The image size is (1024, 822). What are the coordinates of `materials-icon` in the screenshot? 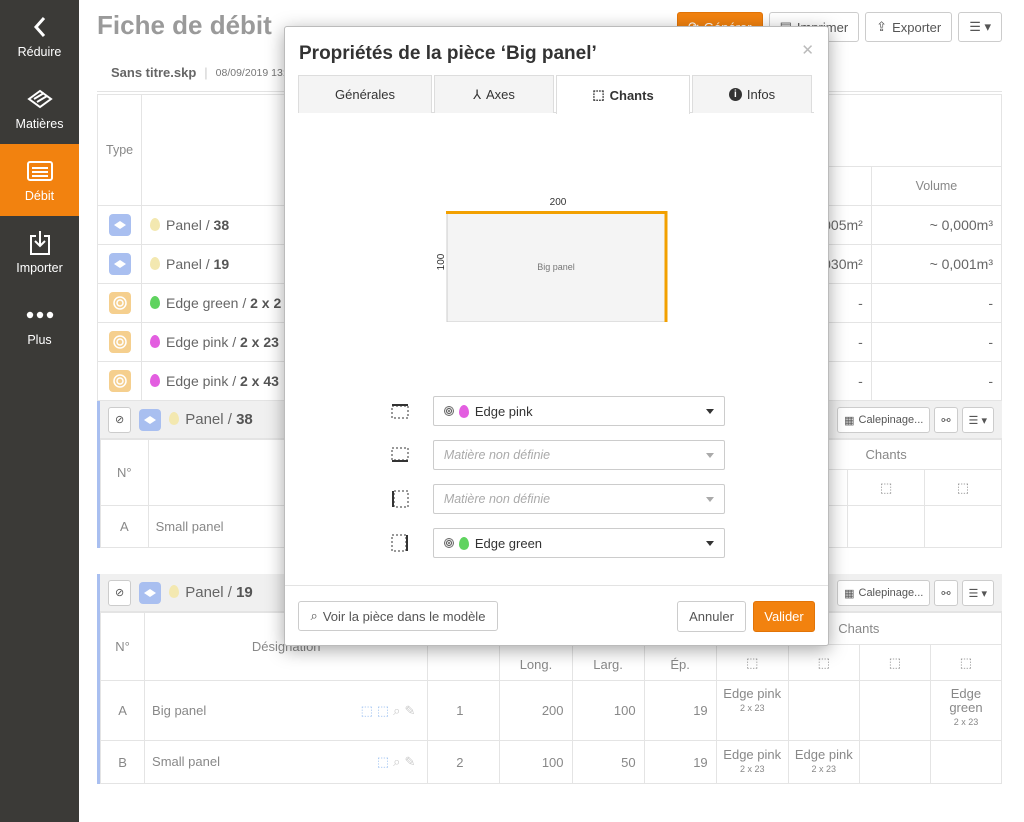 It's located at (40, 99).